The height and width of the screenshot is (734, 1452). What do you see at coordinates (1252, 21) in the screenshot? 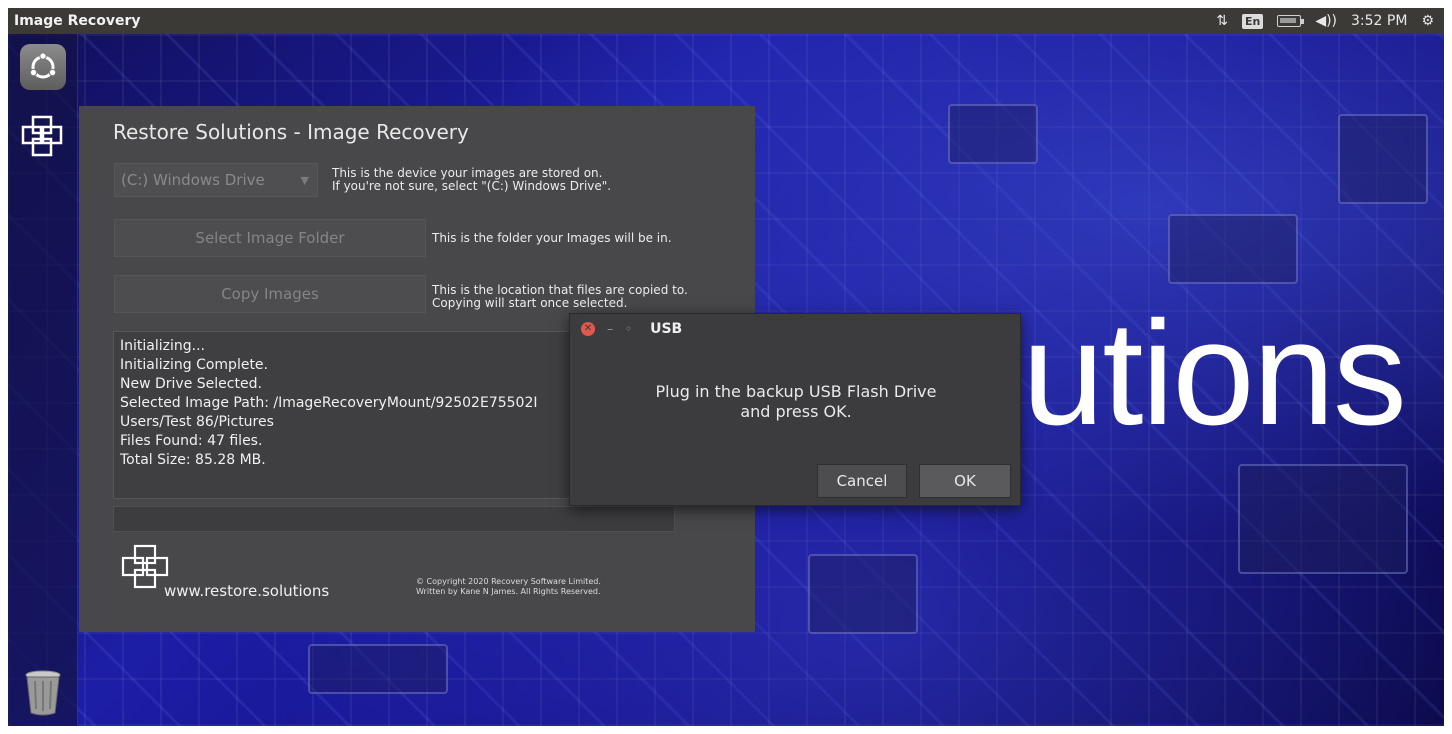
I see `keyboard-layout-indicator: En` at bounding box center [1252, 21].